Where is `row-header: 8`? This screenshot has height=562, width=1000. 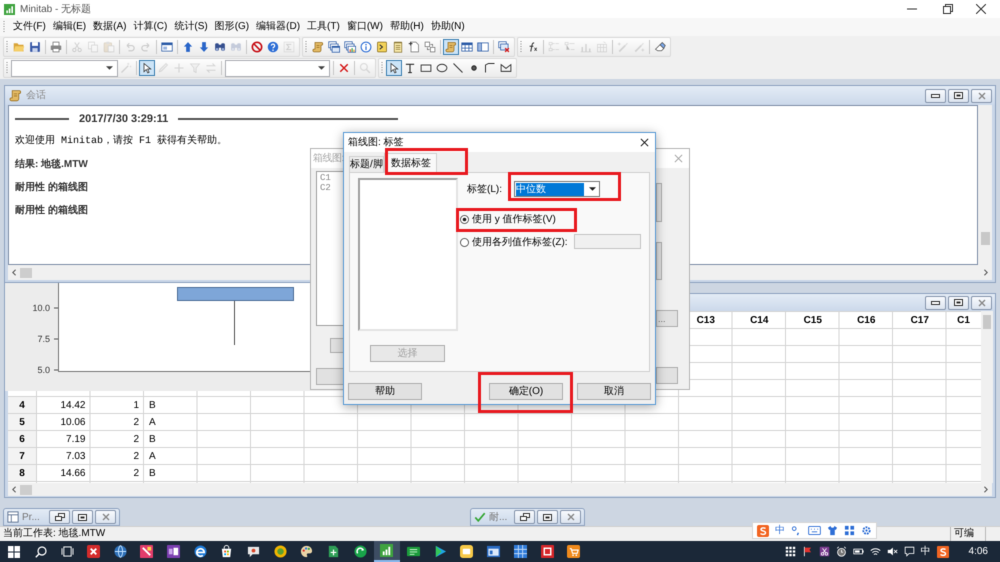
row-header: 8 is located at coordinates (22, 473).